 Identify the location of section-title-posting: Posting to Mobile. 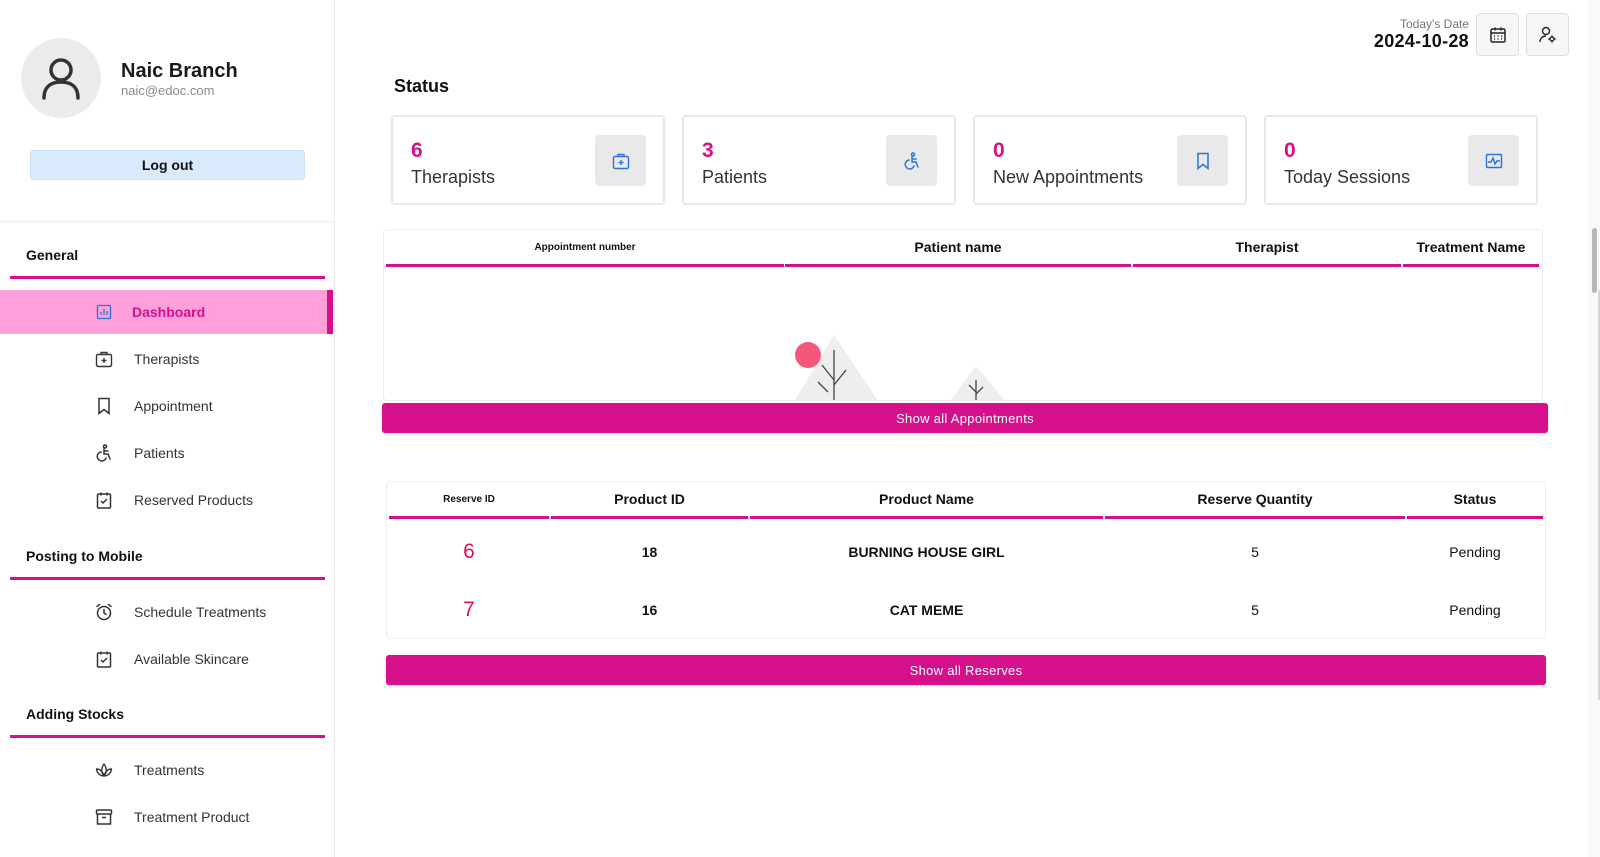
(84, 556).